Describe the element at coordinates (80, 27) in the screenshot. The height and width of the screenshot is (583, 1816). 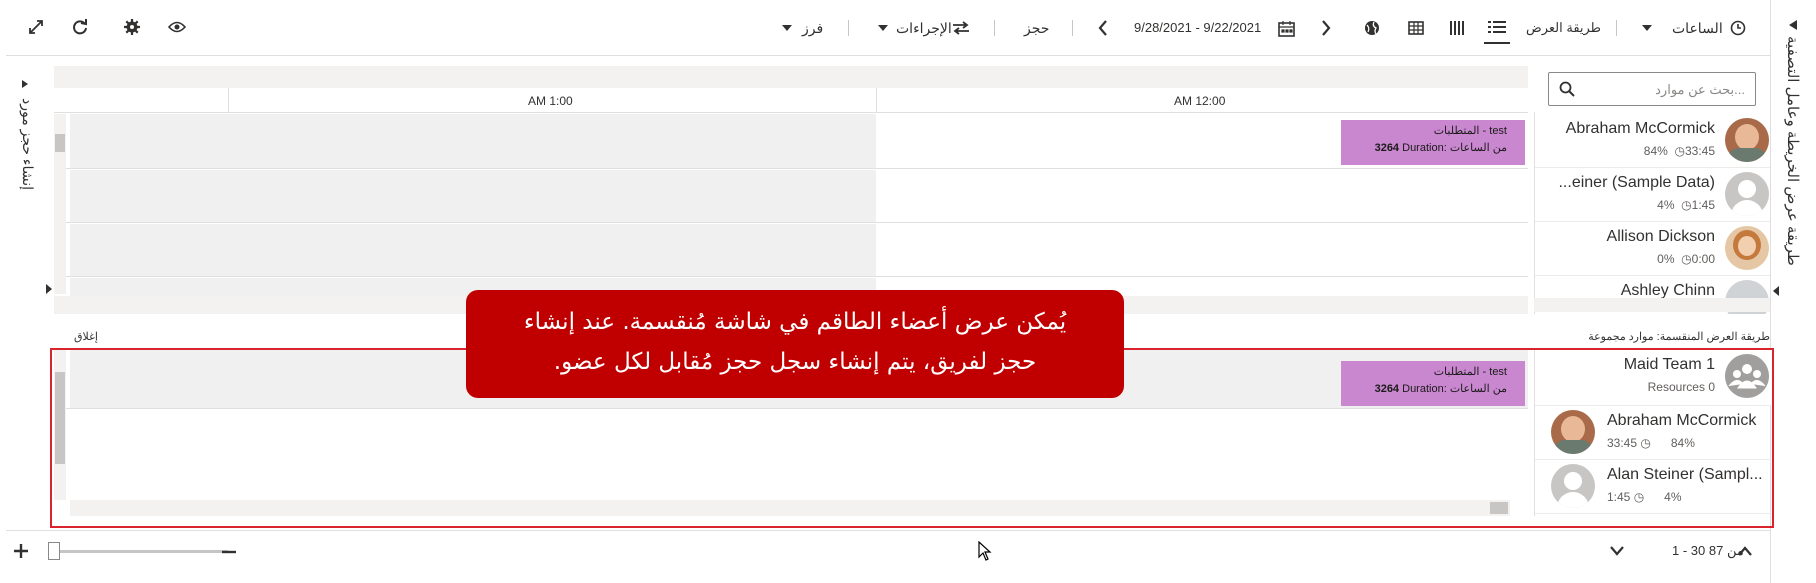
I see `refresh-icon` at that location.